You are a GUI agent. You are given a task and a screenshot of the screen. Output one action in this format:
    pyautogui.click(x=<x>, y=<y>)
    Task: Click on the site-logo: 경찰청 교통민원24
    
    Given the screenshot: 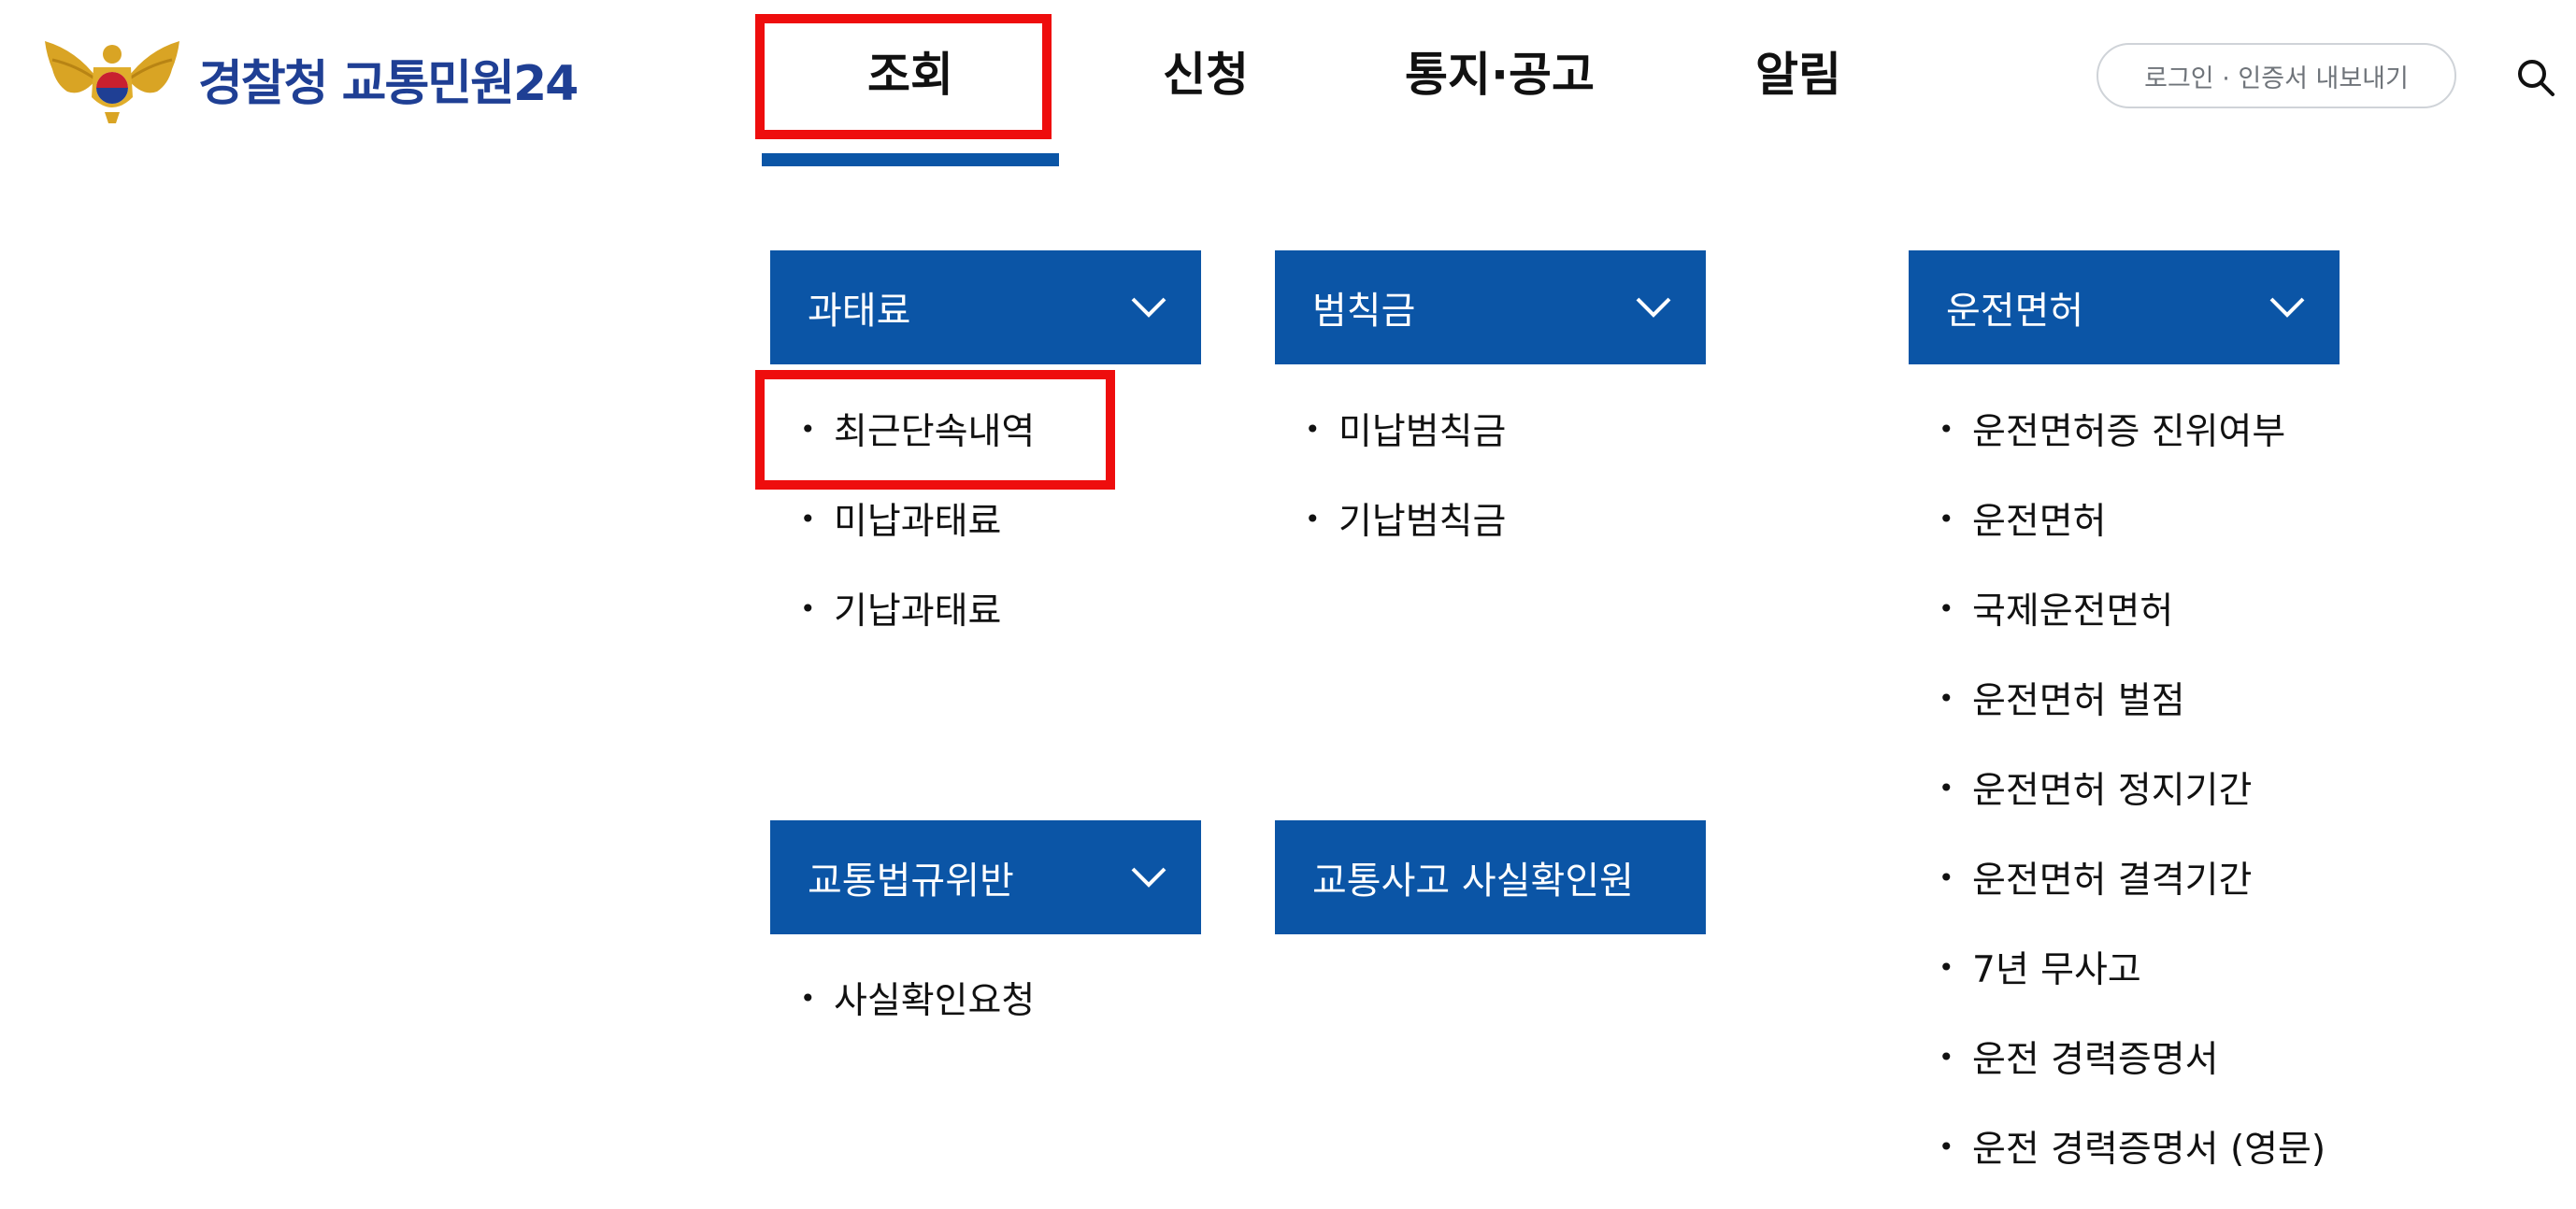 What is the action you would take?
    pyautogui.click(x=338, y=79)
    